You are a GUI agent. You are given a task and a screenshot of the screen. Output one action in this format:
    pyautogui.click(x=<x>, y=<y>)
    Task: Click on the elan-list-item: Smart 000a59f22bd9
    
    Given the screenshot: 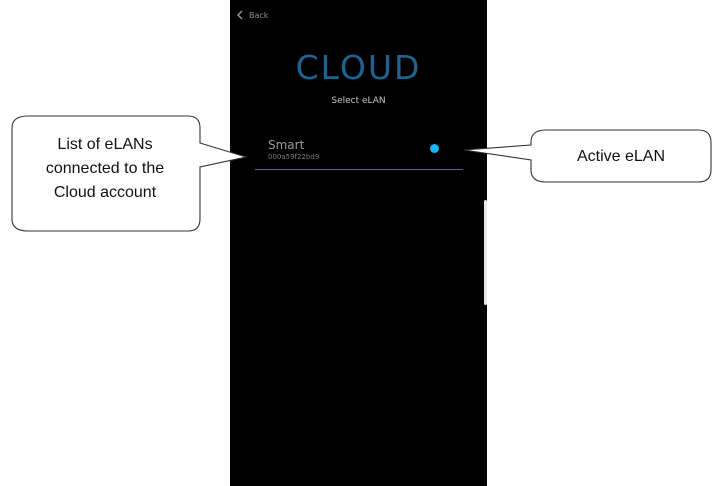 What is the action you would take?
    pyautogui.click(x=359, y=153)
    